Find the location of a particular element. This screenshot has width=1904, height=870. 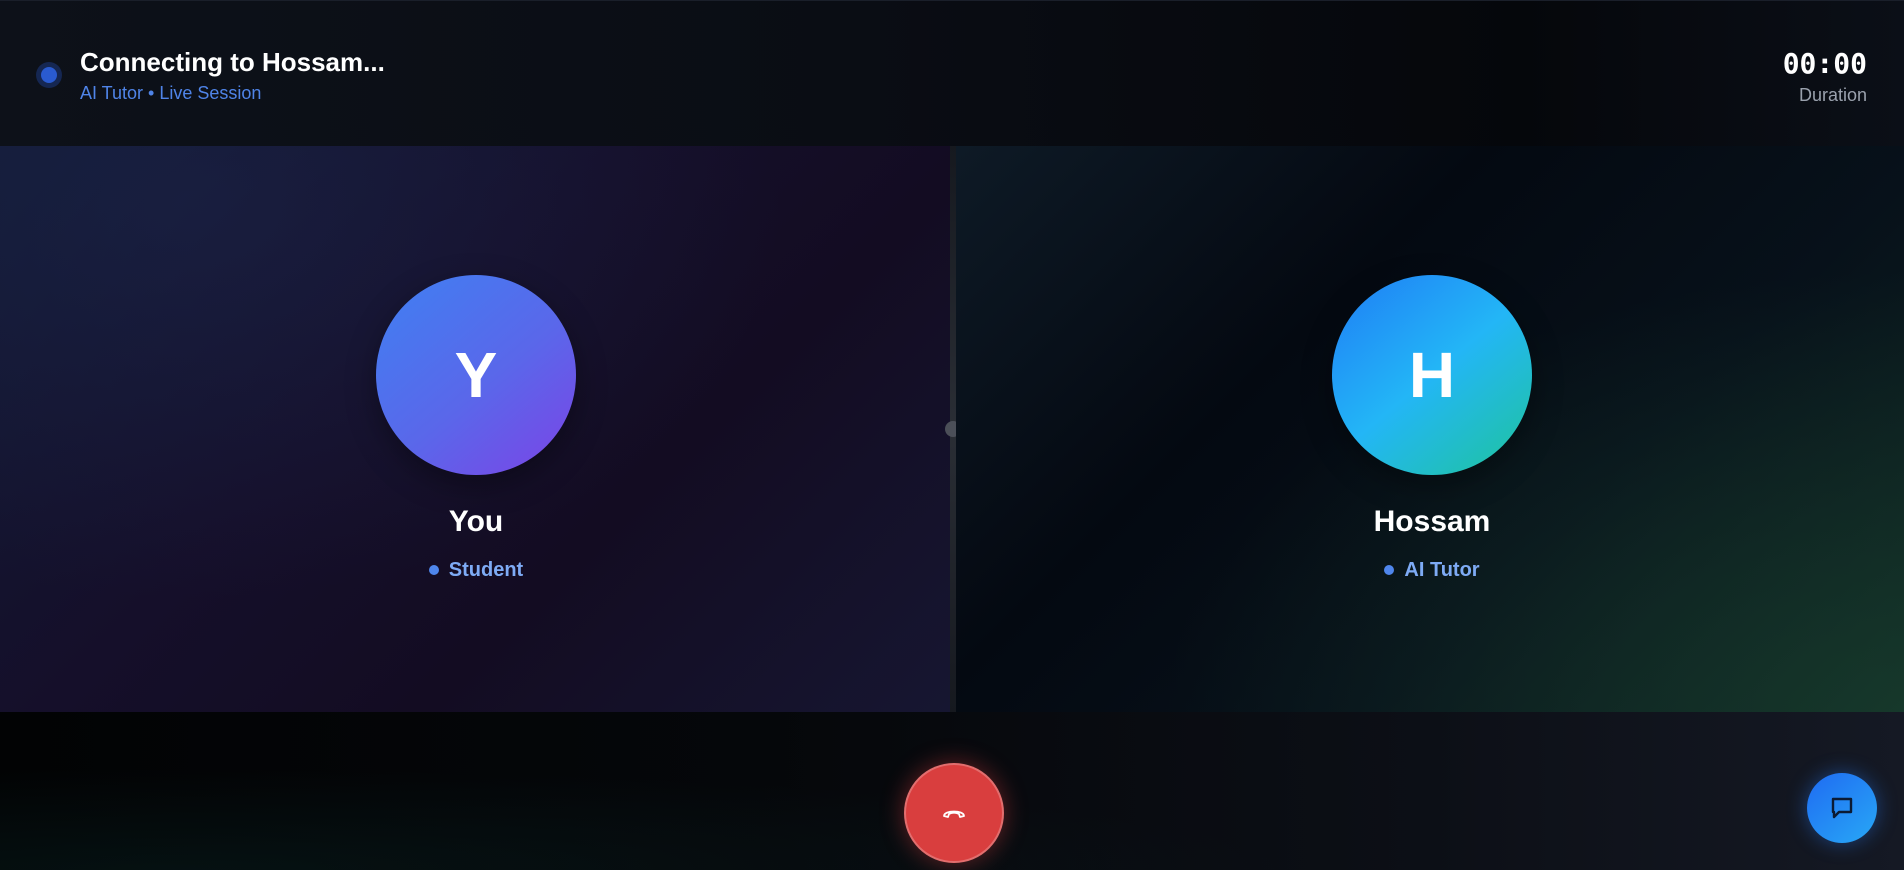

phone-hangup-icon is located at coordinates (954, 814).